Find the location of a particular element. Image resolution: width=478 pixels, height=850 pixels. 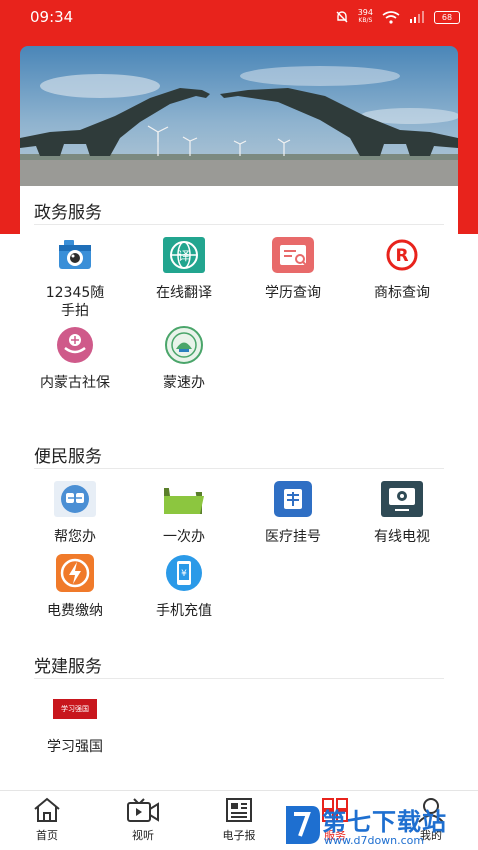

service-item-one-time: 一次办 is located at coordinates (184, 513).